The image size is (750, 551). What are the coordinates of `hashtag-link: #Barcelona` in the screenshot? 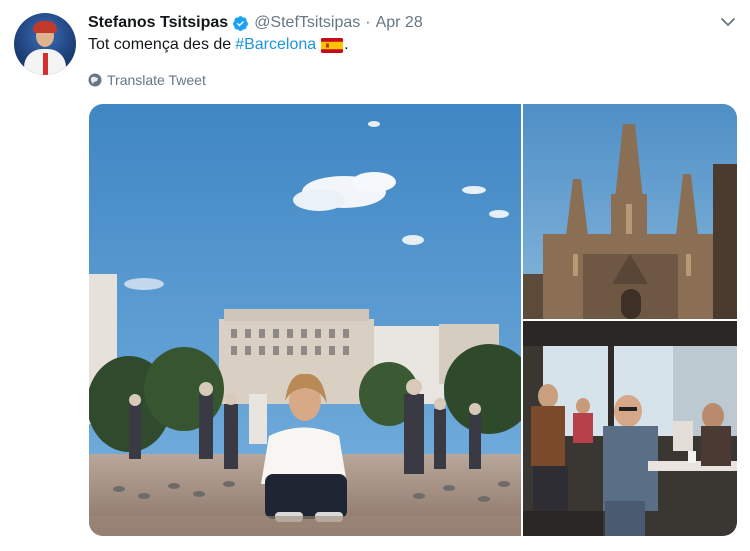 It's located at (275, 45).